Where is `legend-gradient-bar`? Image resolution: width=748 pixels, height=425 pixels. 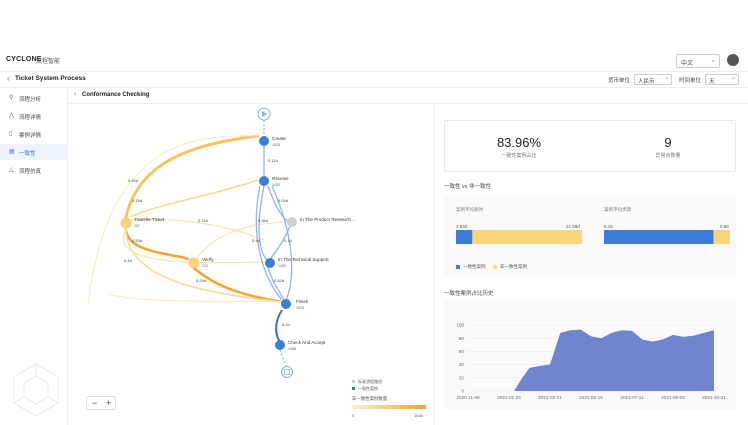
legend-gradient-bar is located at coordinates (389, 407).